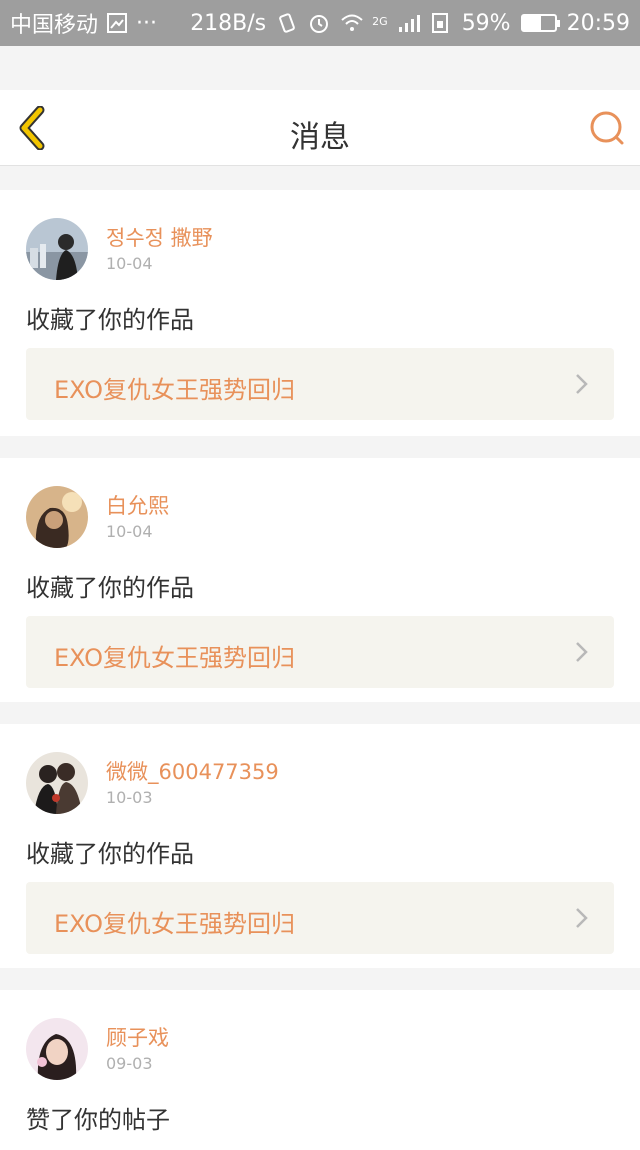  What do you see at coordinates (137, 505) in the screenshot?
I see `username: 白允熙` at bounding box center [137, 505].